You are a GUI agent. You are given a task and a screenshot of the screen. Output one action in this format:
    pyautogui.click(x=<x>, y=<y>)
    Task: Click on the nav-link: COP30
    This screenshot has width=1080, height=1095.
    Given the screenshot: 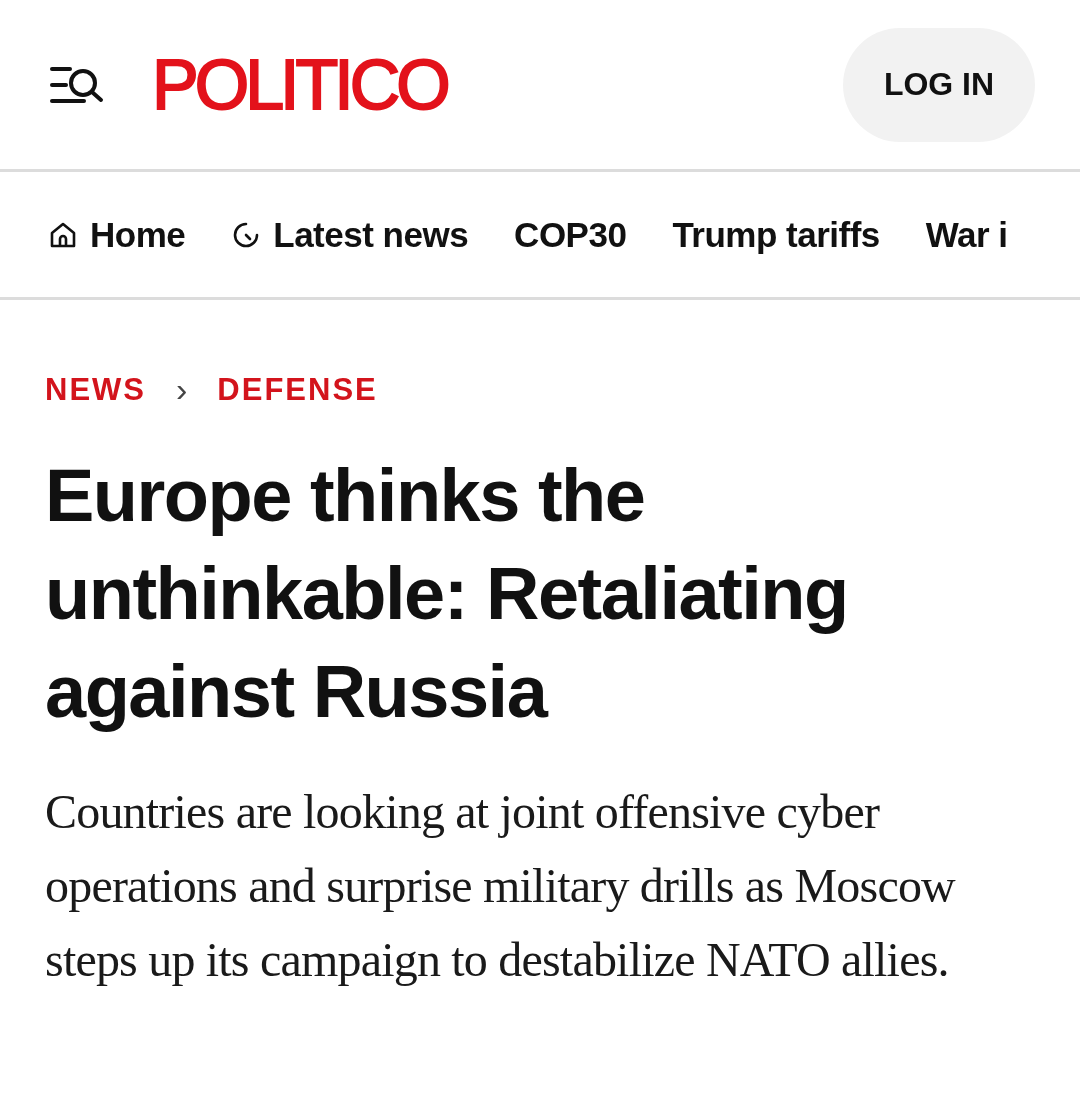 What is the action you would take?
    pyautogui.click(x=570, y=234)
    